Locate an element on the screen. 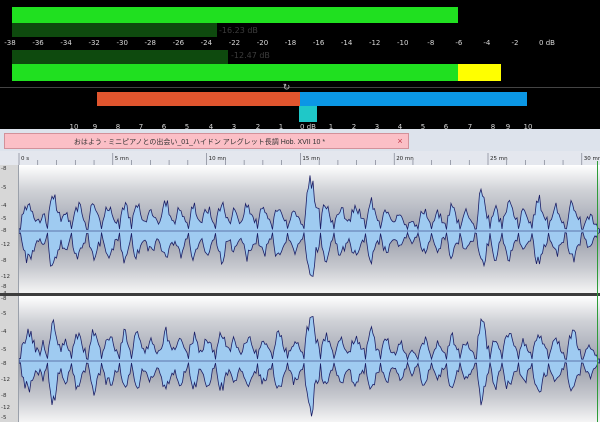 The image size is (600, 422). meter-scale-label: -18 is located at coordinates (290, 43).